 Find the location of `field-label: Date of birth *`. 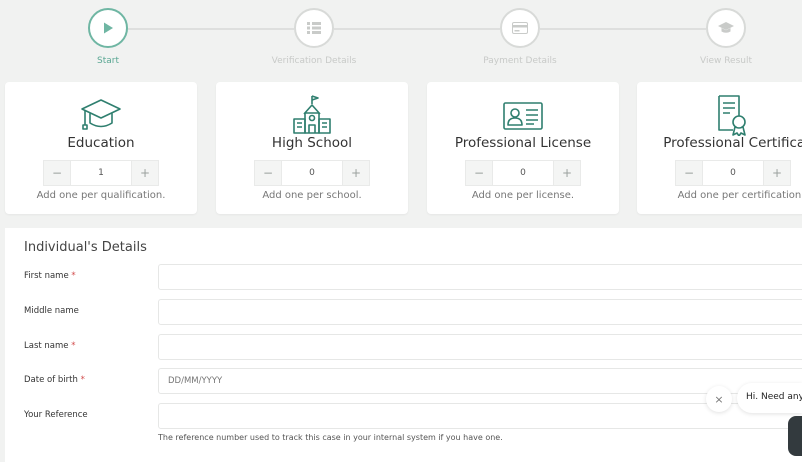

field-label: Date of birth * is located at coordinates (54, 380).